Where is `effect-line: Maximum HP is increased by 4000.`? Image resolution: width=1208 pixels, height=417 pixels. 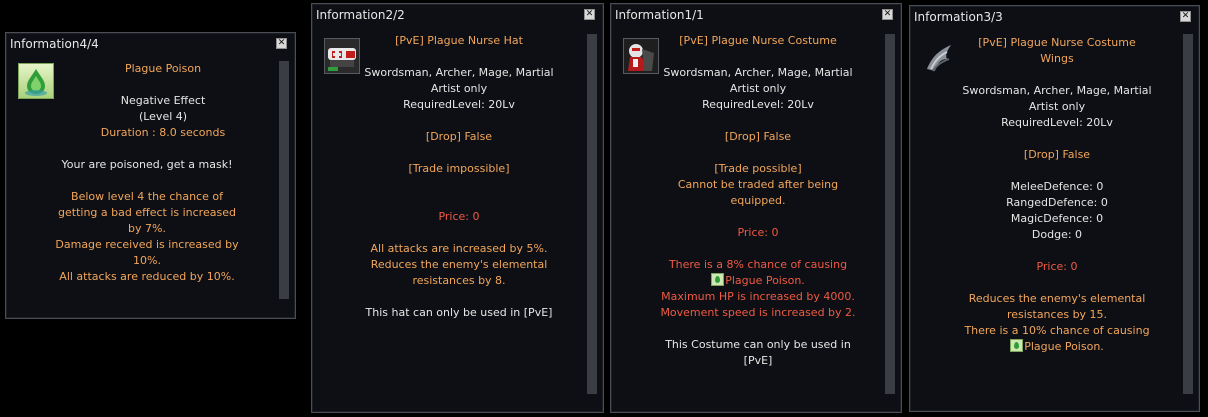
effect-line: Maximum HP is increased by 4000. is located at coordinates (758, 296).